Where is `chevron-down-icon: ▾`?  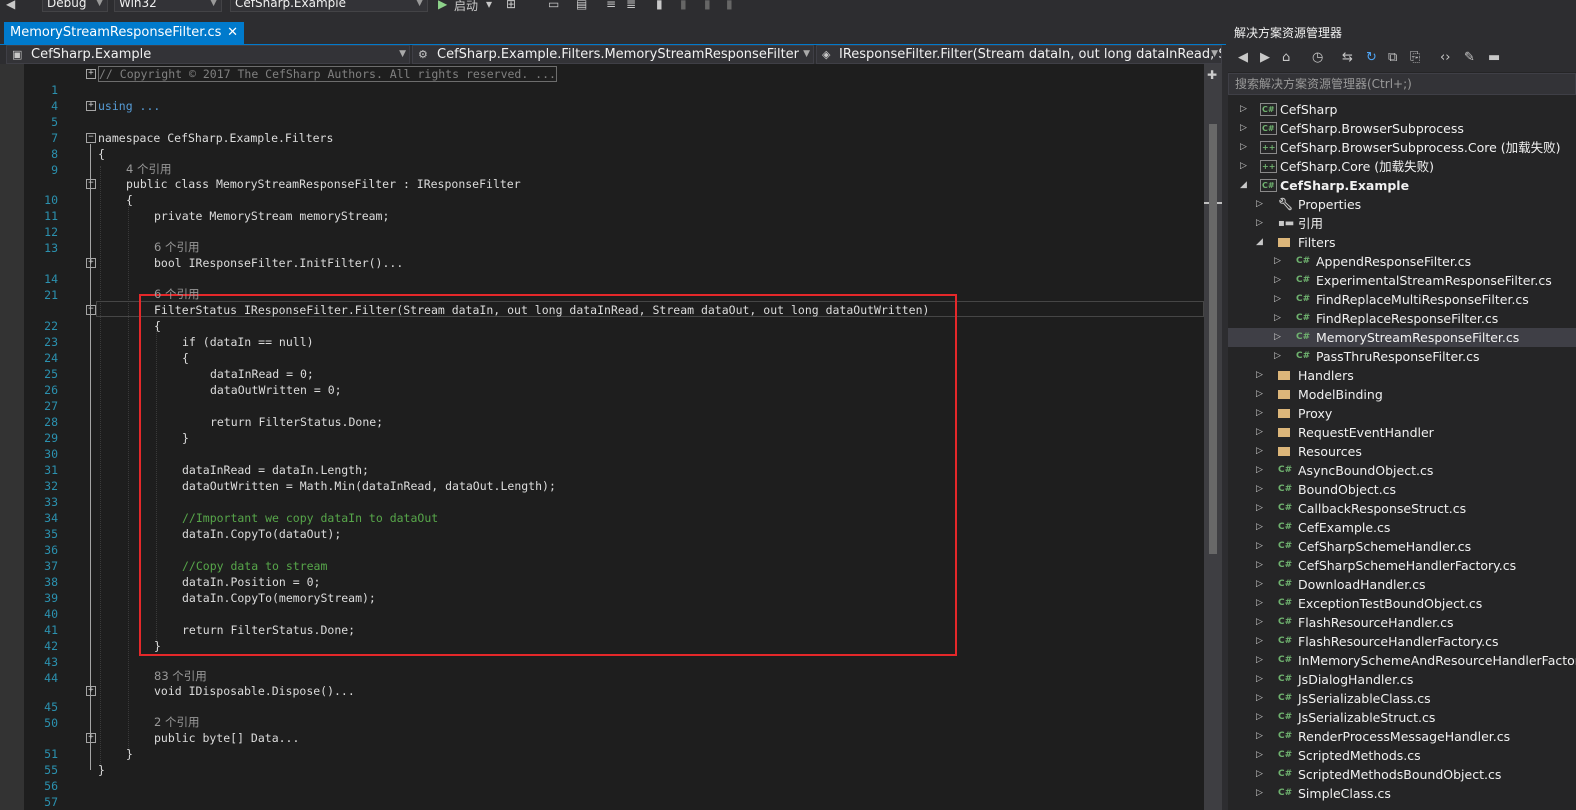
chevron-down-icon: ▾ is located at coordinates (489, 5).